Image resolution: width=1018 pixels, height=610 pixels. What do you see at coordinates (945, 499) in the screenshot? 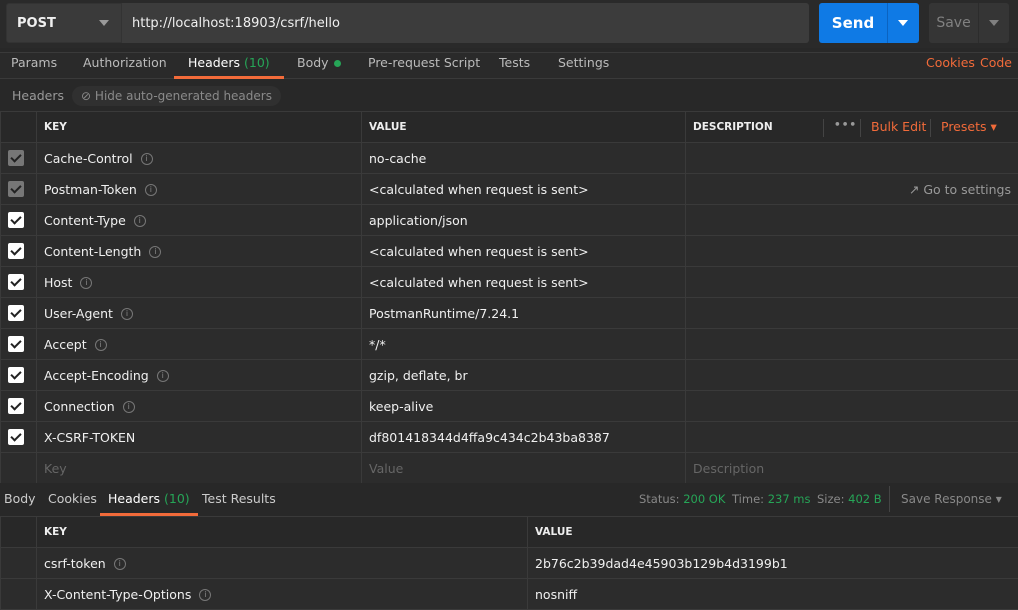
I see `save-response-button: Save Response ▾` at bounding box center [945, 499].